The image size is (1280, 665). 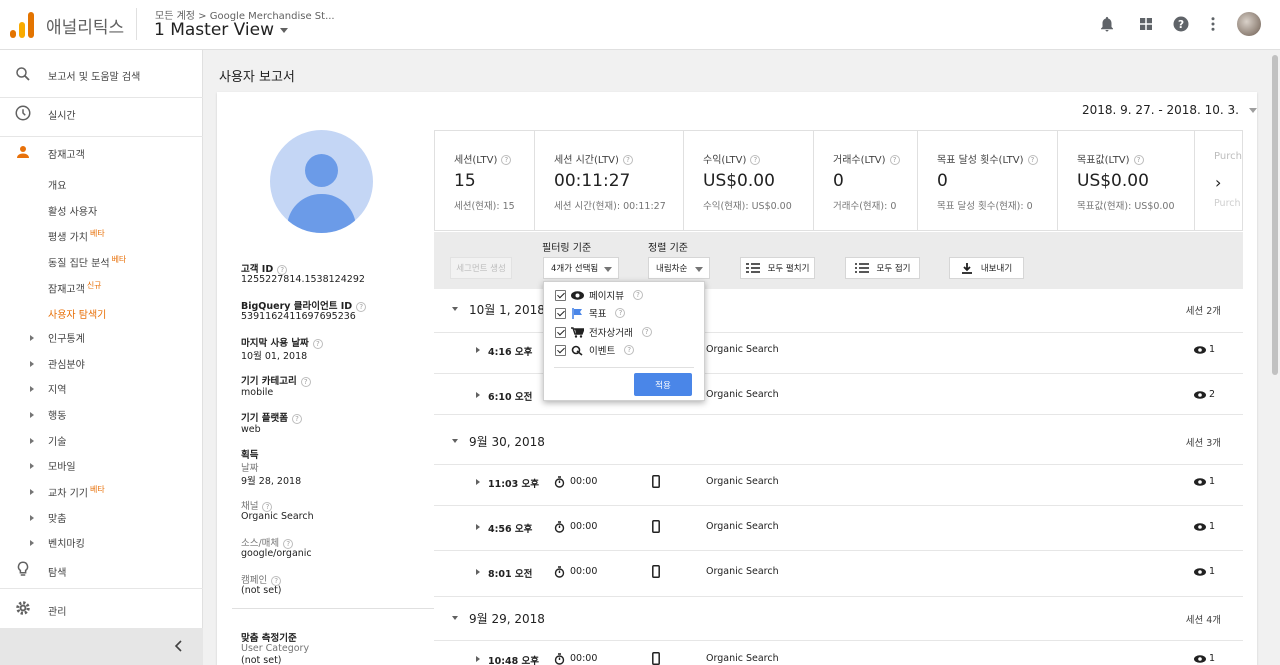 I want to click on session-row: 11:03 오후 00:00 Organic Search 1, so click(x=838, y=482).